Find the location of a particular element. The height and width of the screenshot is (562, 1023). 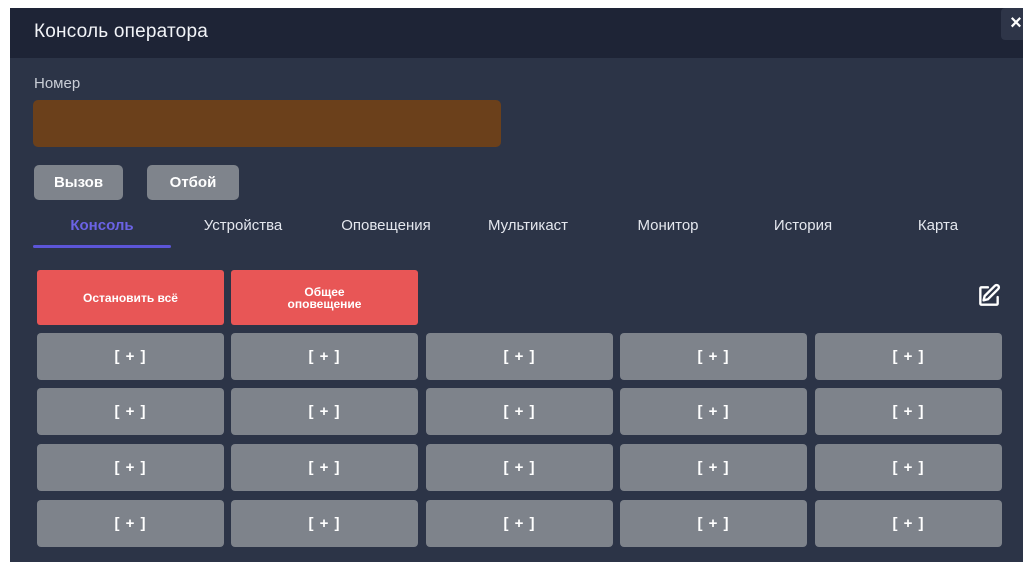

tab-monitor: Монитор is located at coordinates (668, 225).